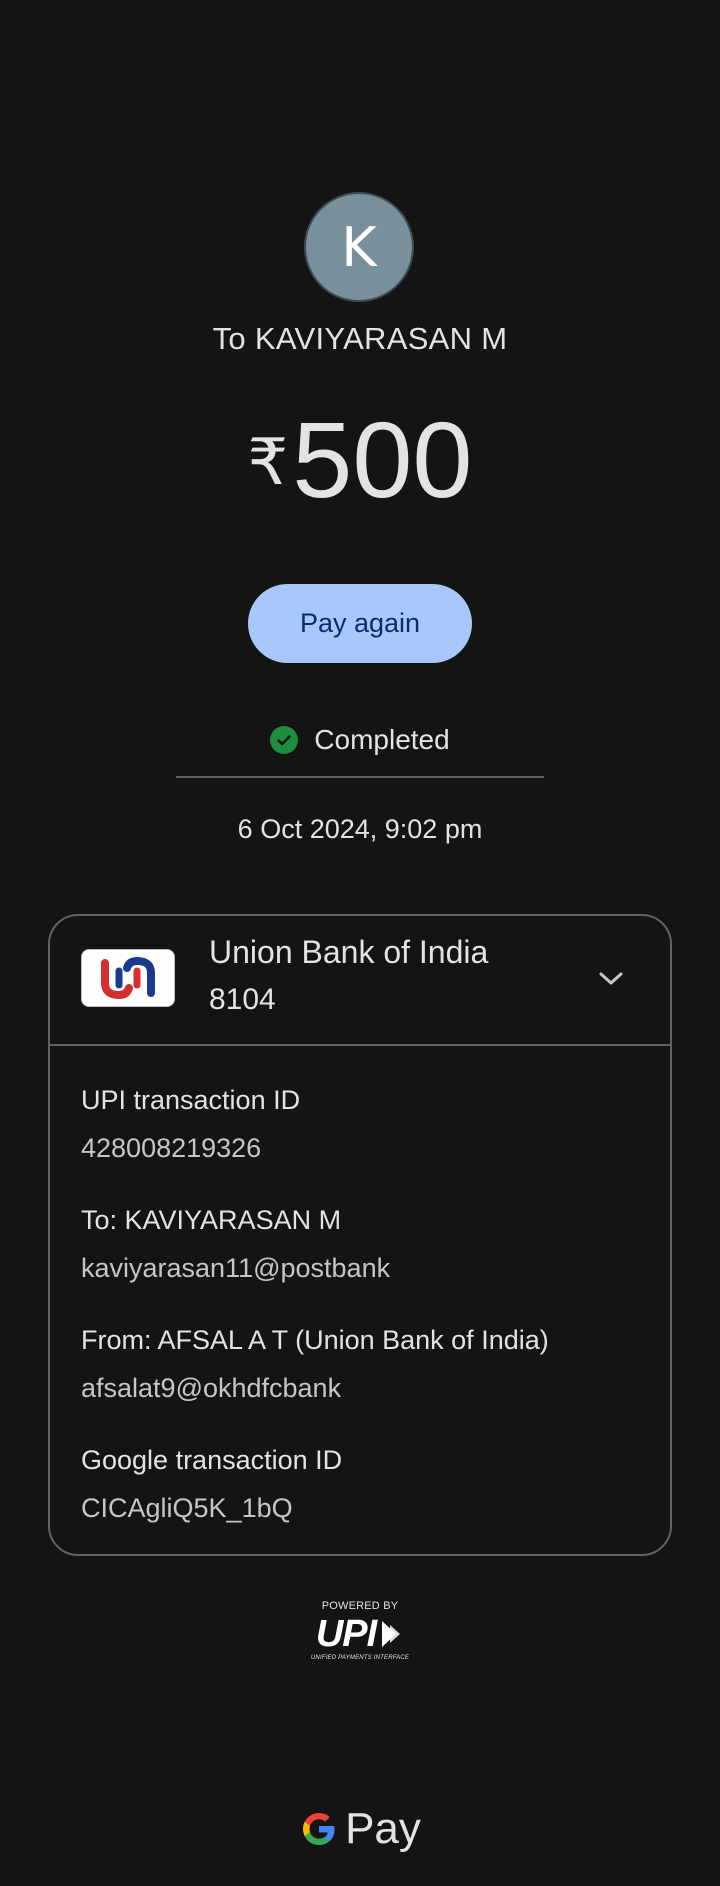 Image resolution: width=720 pixels, height=1886 pixels. I want to click on detail-value: 428008219326, so click(361, 1148).